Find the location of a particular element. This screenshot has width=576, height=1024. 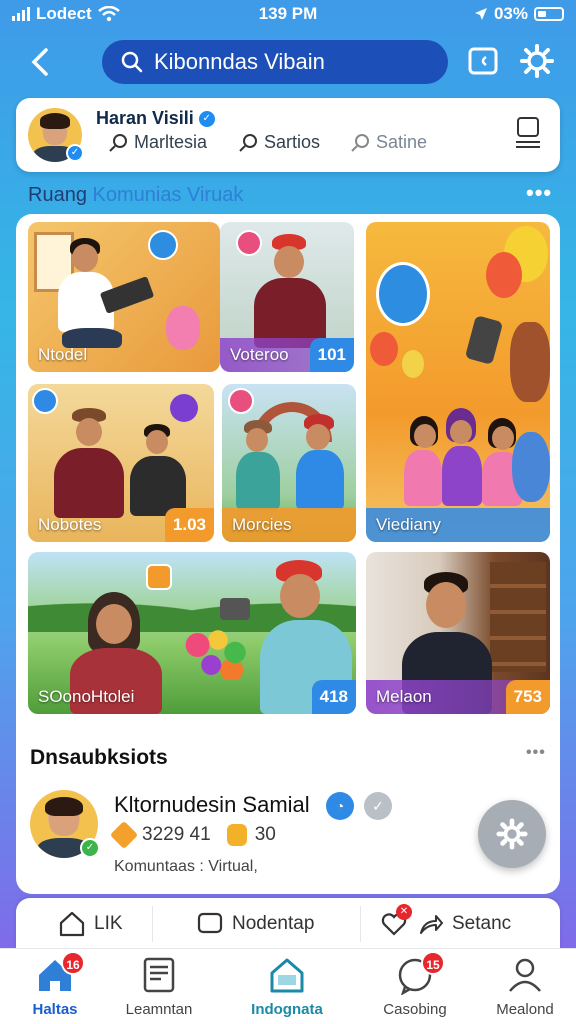

tile-badge: 1.03 is located at coordinates (189, 525).